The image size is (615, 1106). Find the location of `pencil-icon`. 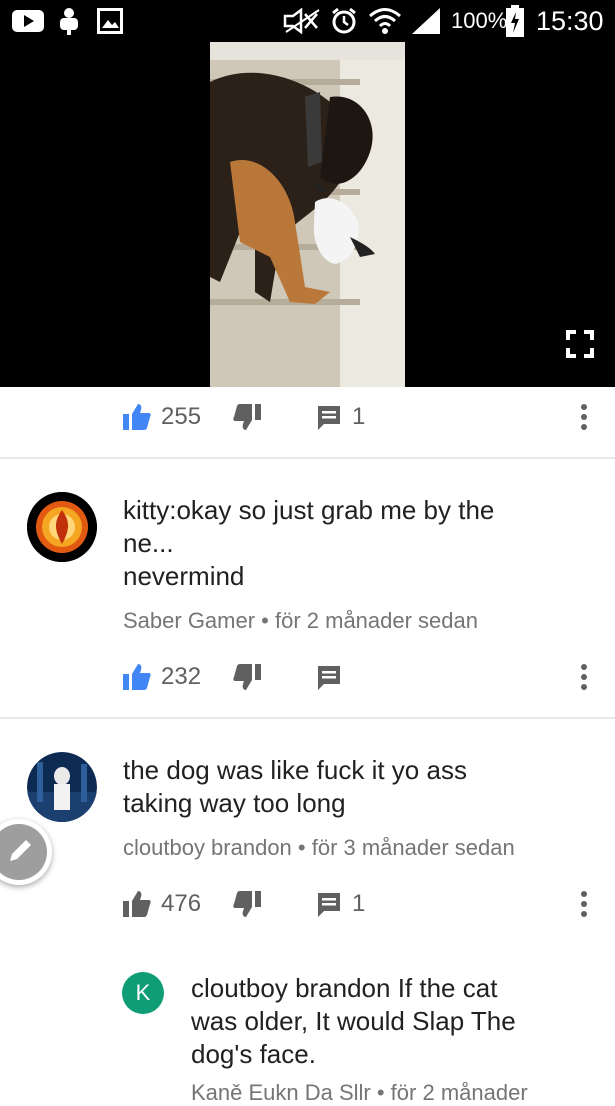

pencil-icon is located at coordinates (23, 852).